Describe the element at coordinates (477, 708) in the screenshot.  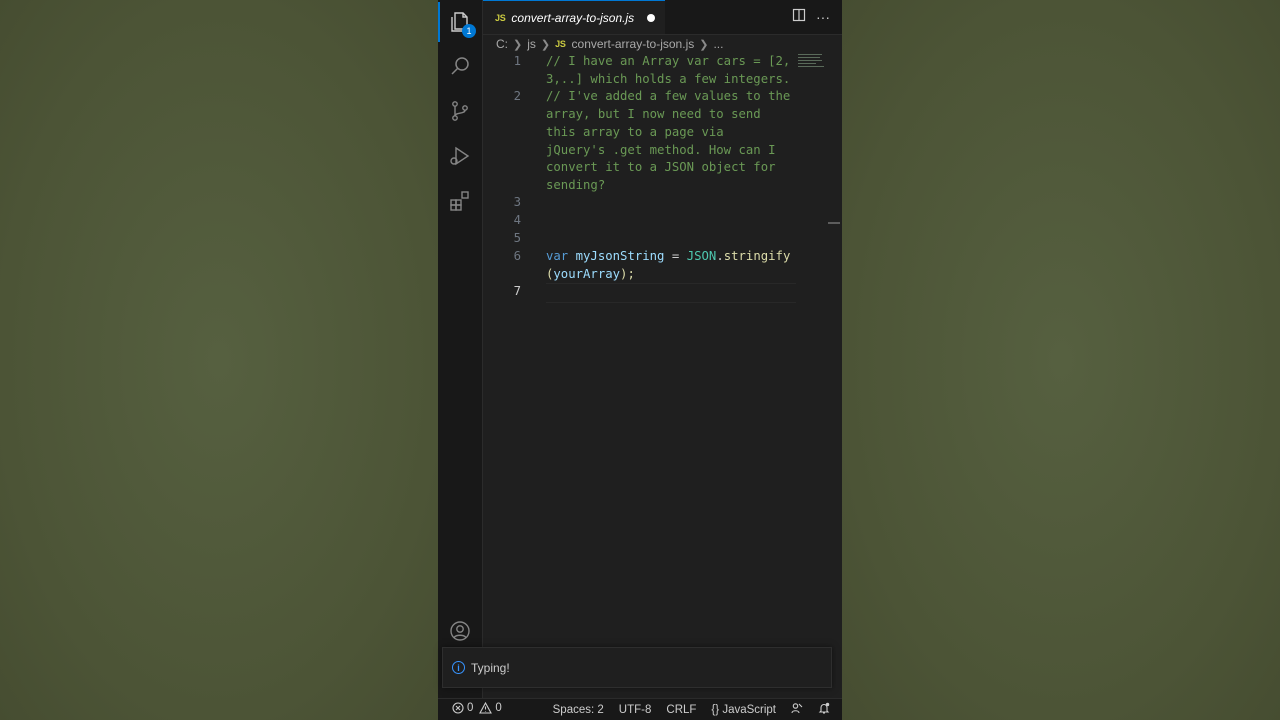
I see `problems-indicator: 0 0` at that location.